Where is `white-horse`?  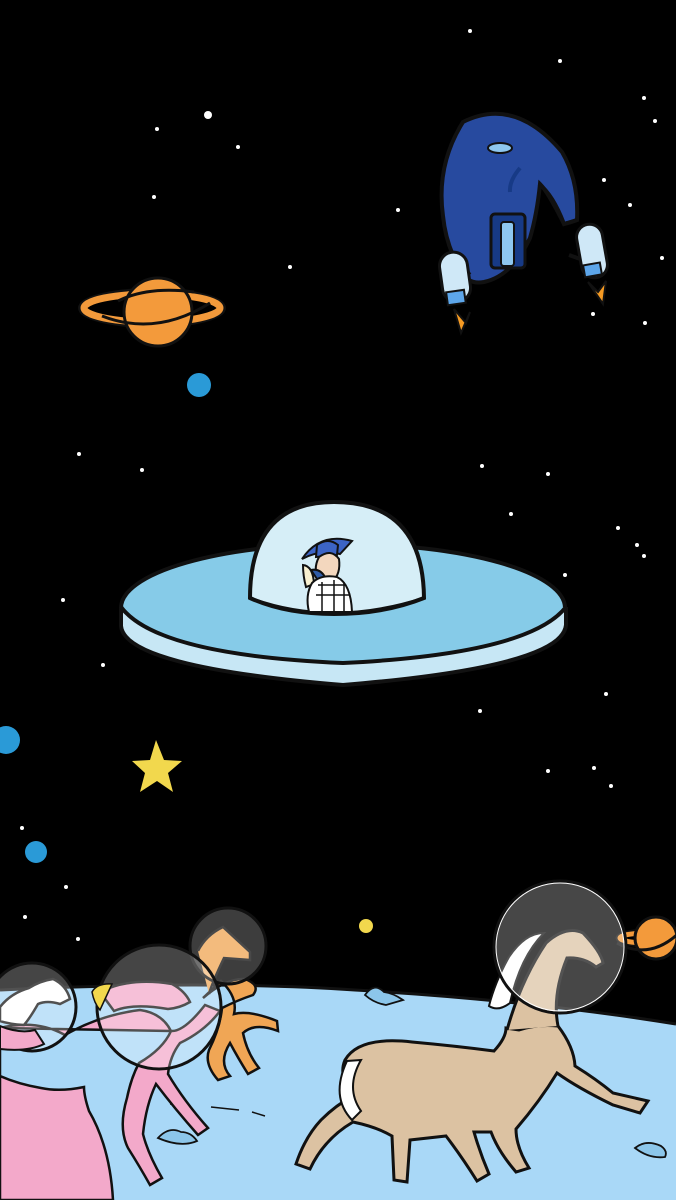
white-horse is located at coordinates (39, 1007).